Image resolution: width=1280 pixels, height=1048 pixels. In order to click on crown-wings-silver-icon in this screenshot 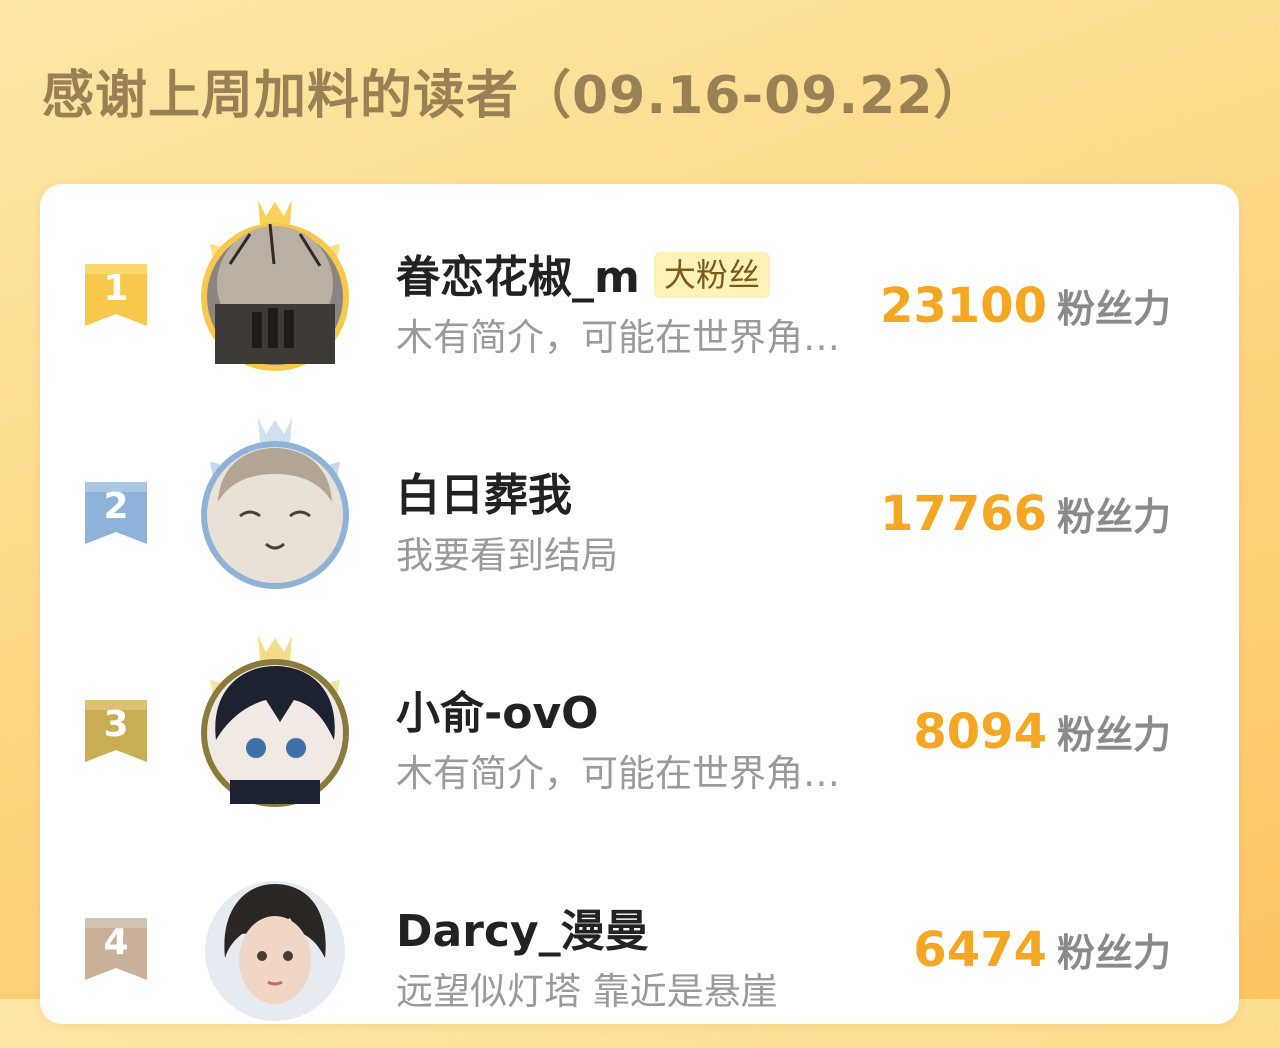, I will do `click(275, 503)`.